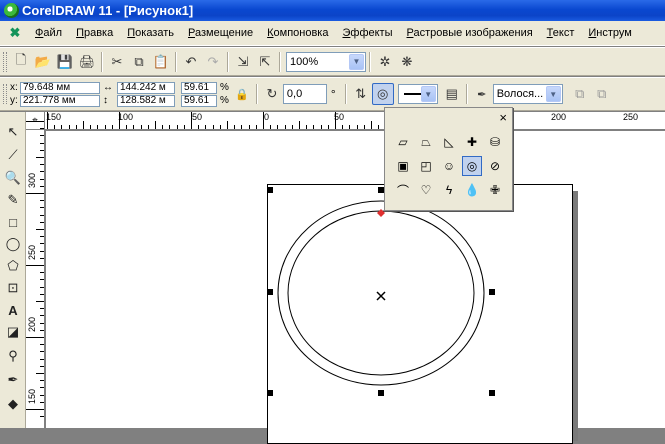 The image size is (665, 444). Describe the element at coordinates (105, 100) in the screenshot. I see `height-icon: ↕` at that location.